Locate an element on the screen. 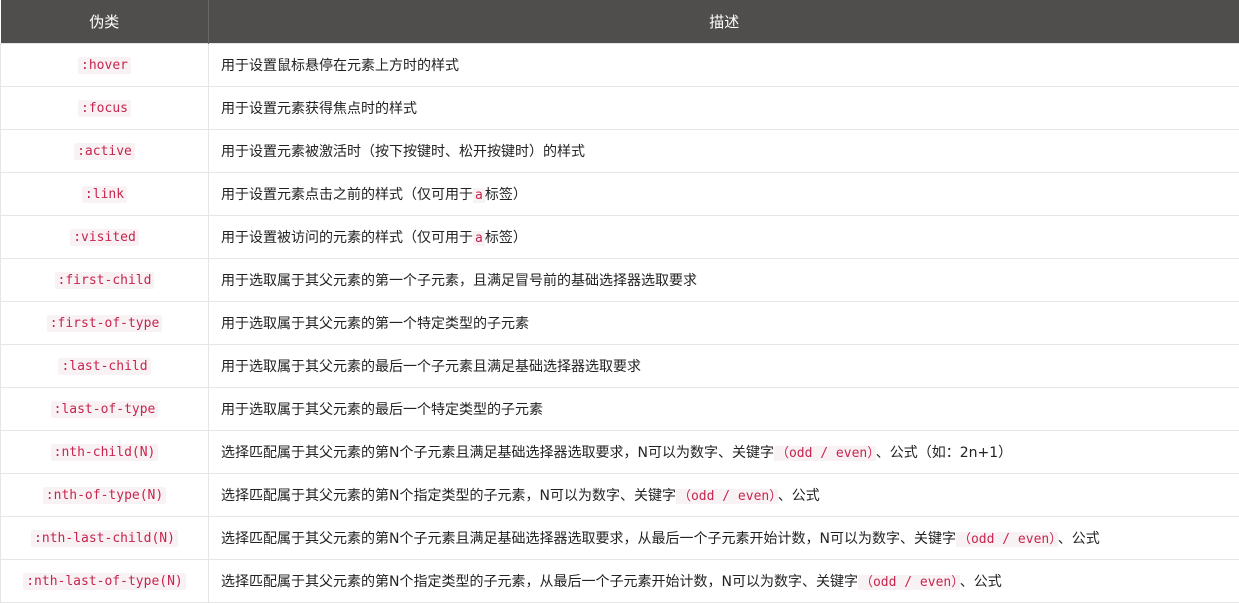  selector-code: :last-of-type is located at coordinates (105, 409).